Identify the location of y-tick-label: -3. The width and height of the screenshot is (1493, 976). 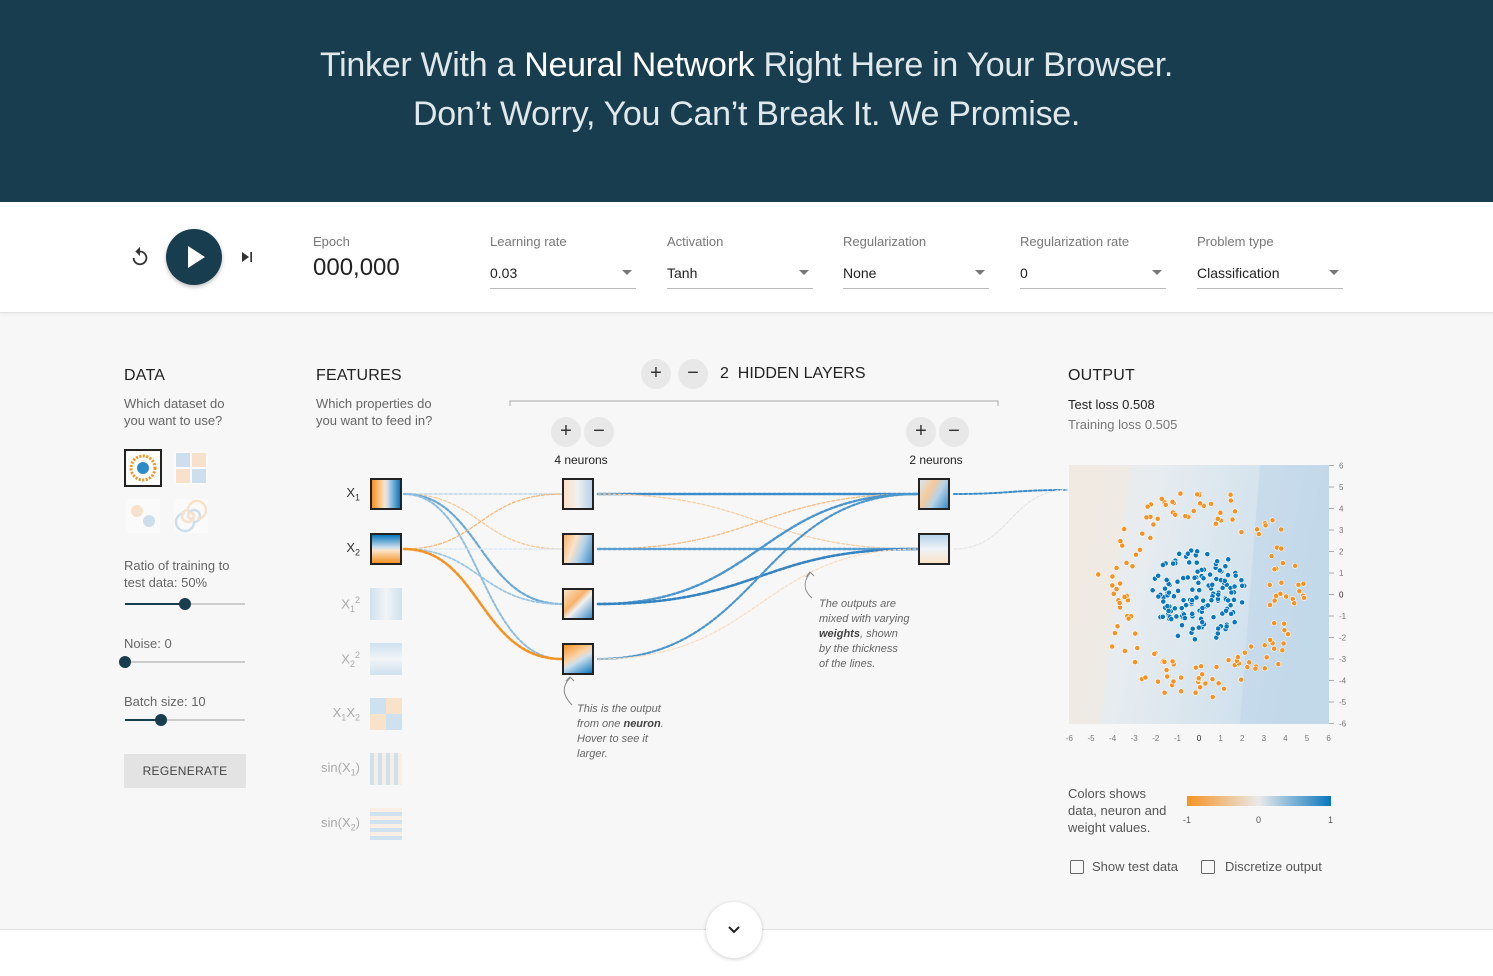
(1343, 659).